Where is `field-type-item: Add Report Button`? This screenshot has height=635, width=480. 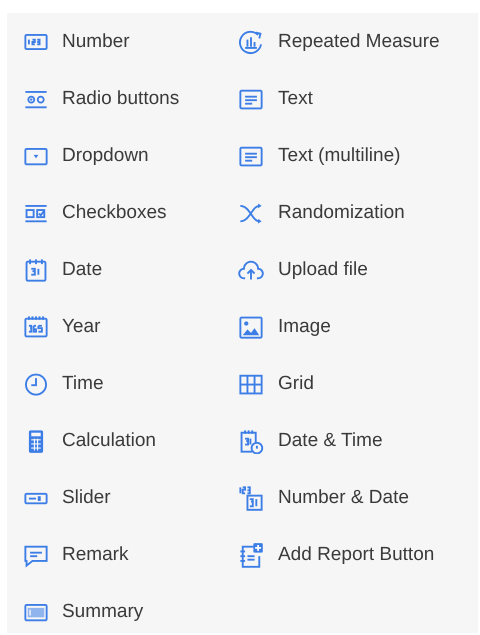
field-type-item: Add Report Button is located at coordinates (356, 555).